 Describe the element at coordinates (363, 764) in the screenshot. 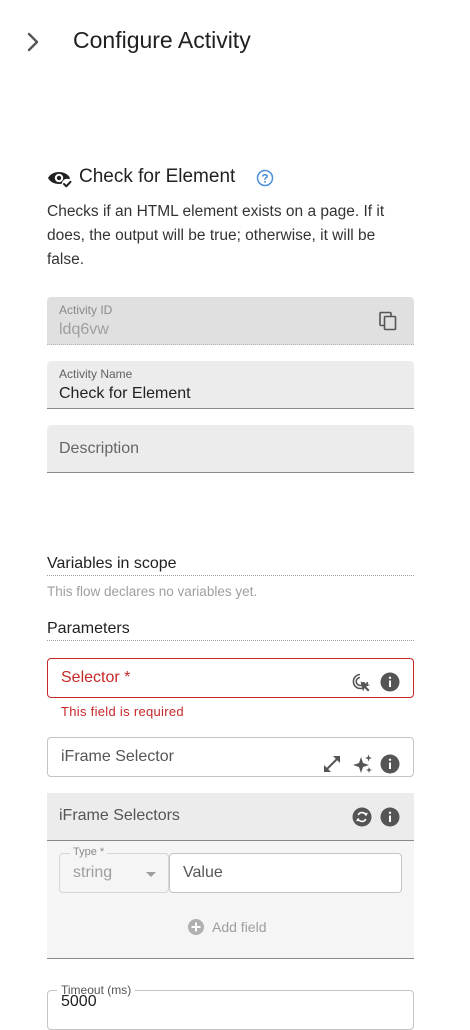

I see `sparkle-icon` at that location.